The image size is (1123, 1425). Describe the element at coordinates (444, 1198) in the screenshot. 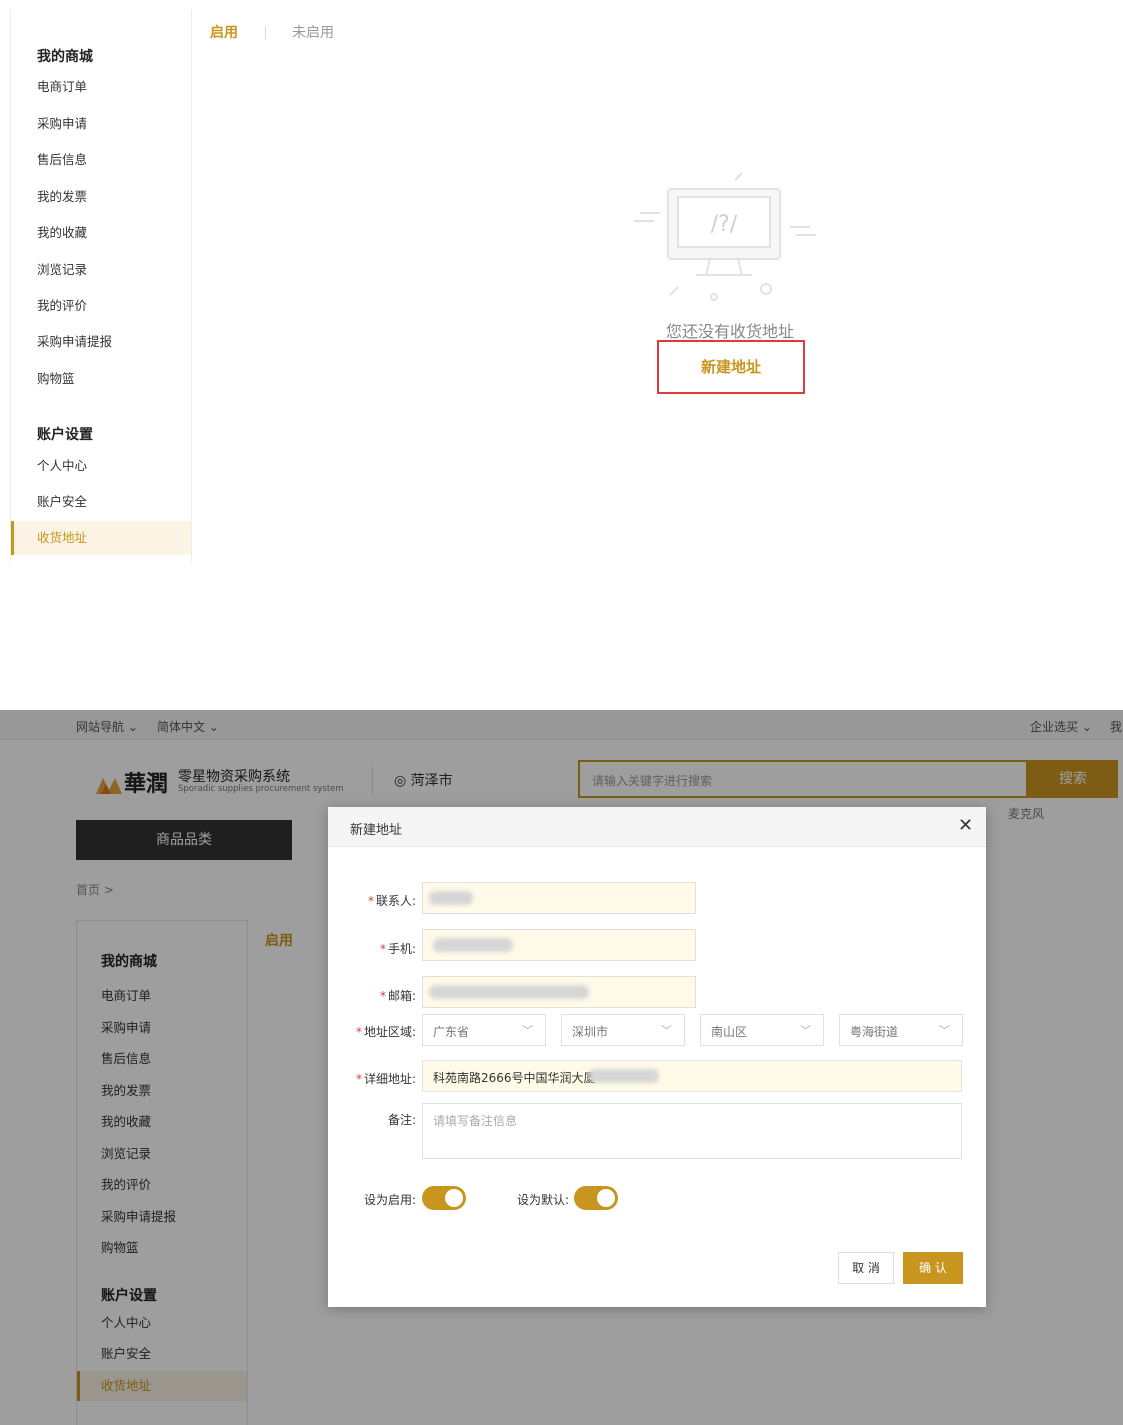

I see `enable-toggle` at that location.